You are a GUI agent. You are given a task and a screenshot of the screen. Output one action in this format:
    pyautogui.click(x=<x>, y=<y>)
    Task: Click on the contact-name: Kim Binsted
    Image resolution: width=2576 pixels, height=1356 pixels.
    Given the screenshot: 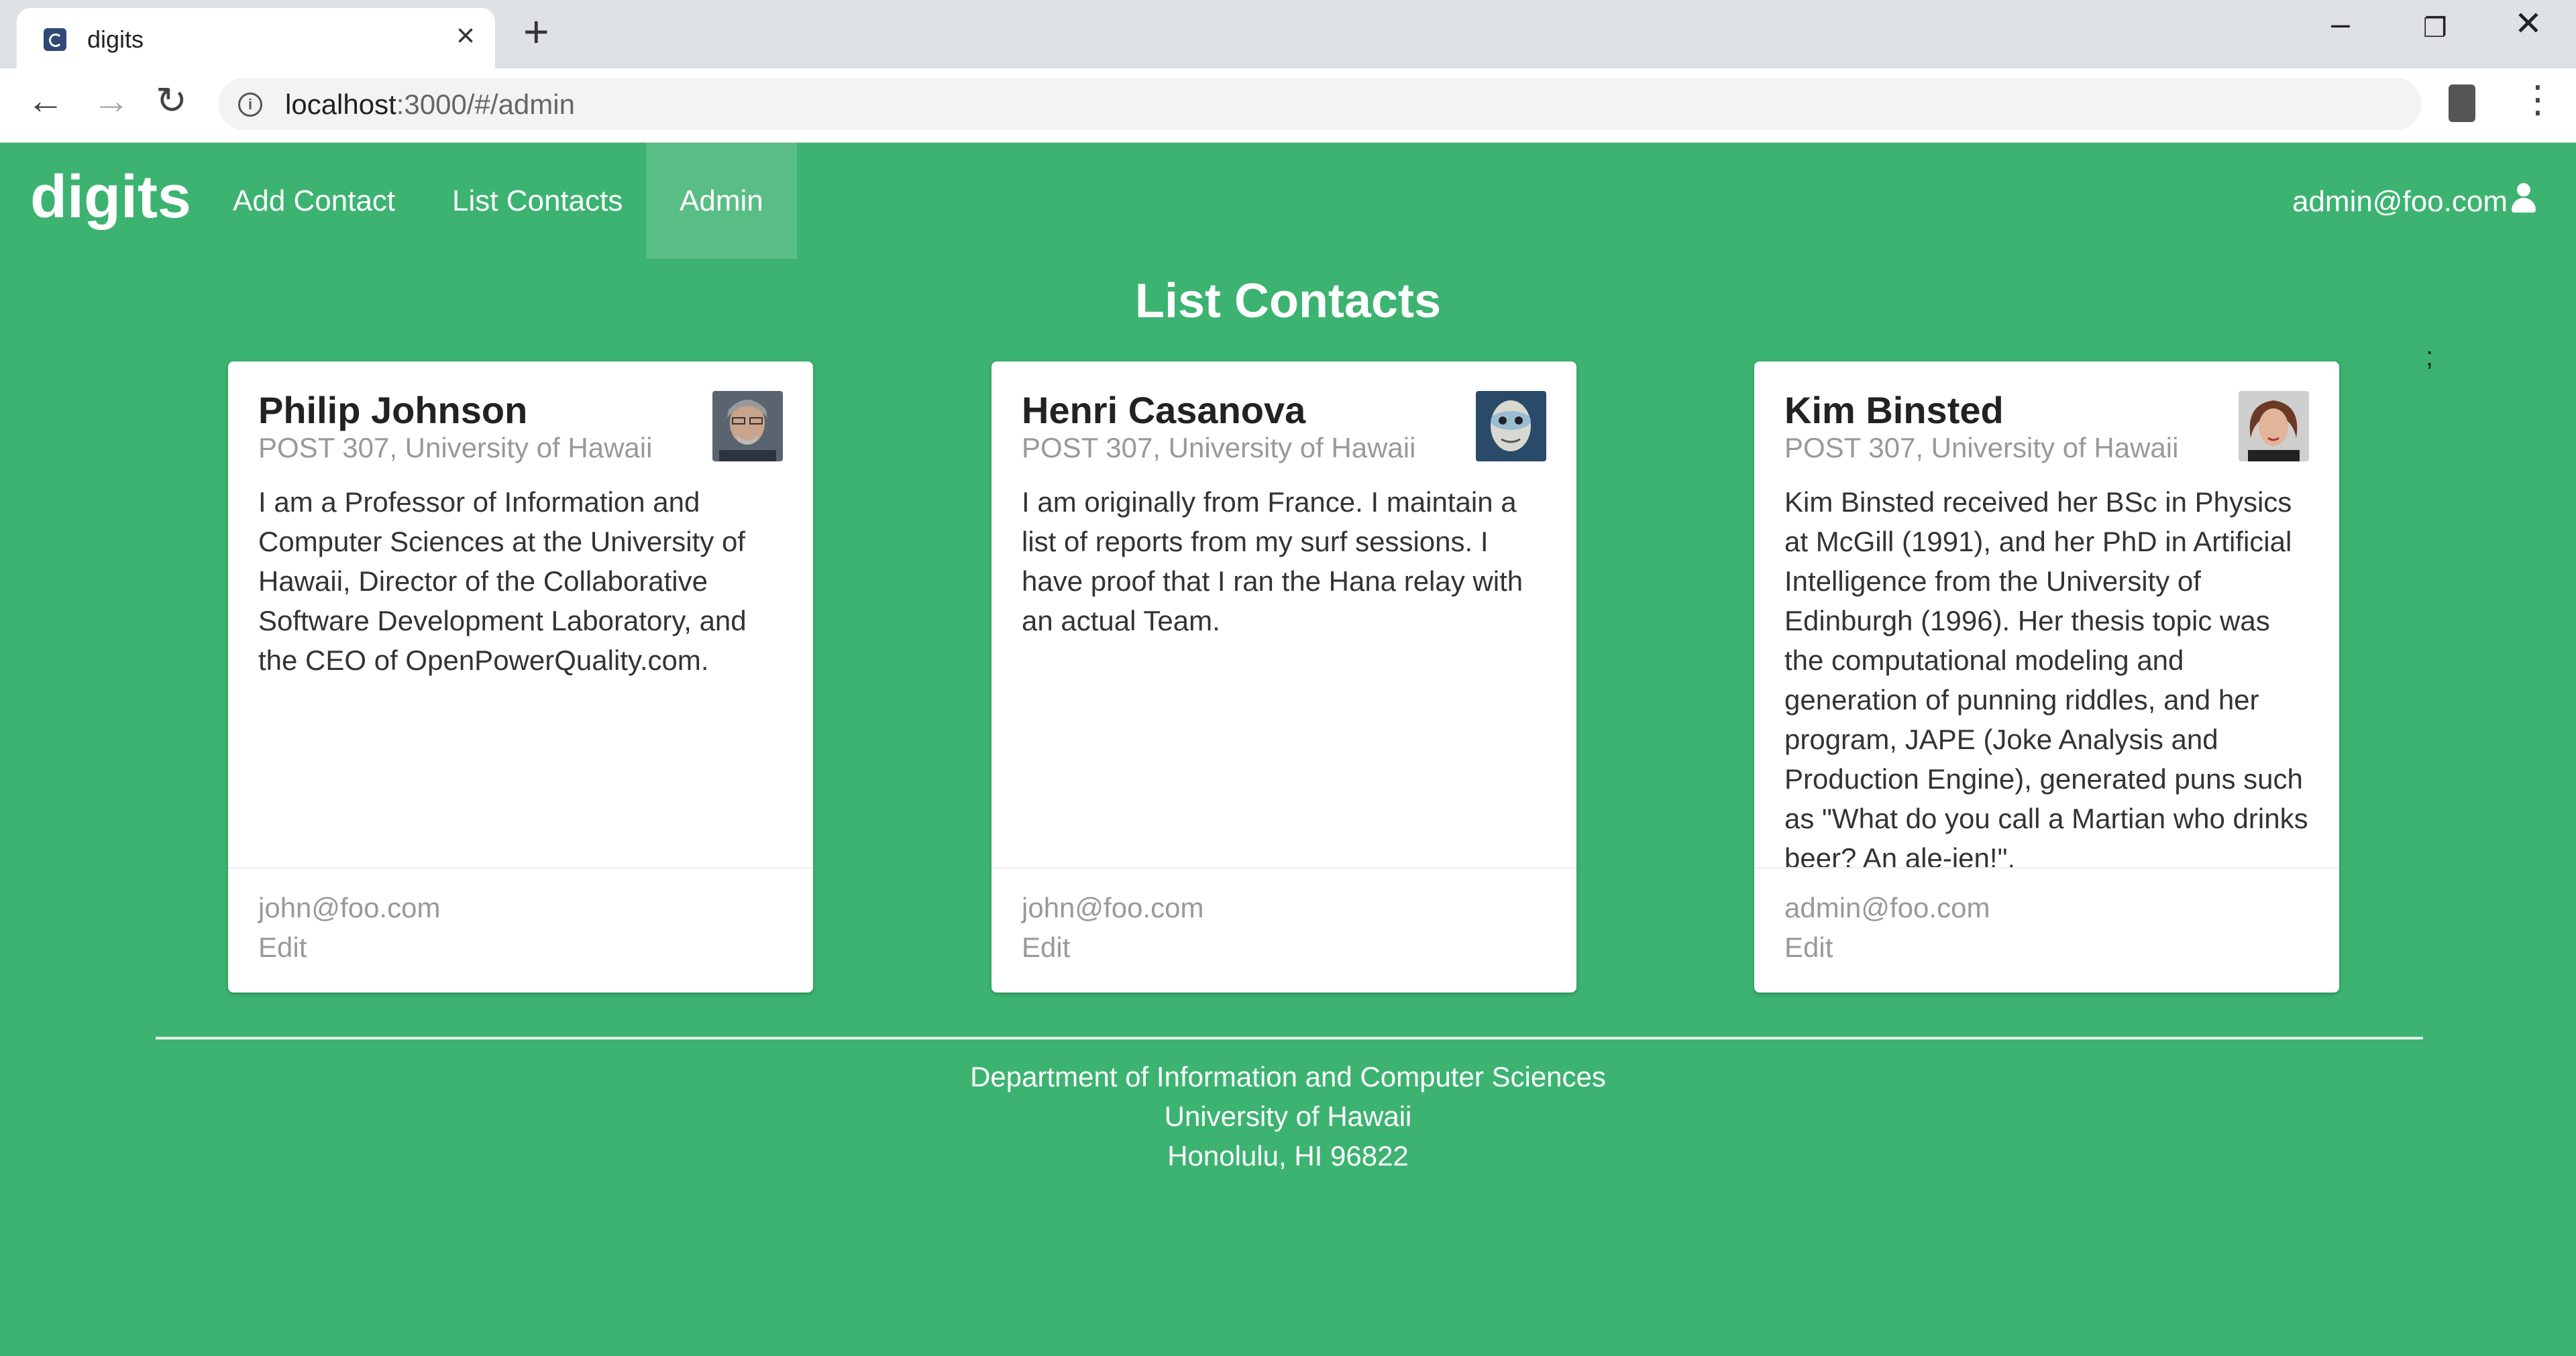 What is the action you would take?
    pyautogui.click(x=1894, y=410)
    